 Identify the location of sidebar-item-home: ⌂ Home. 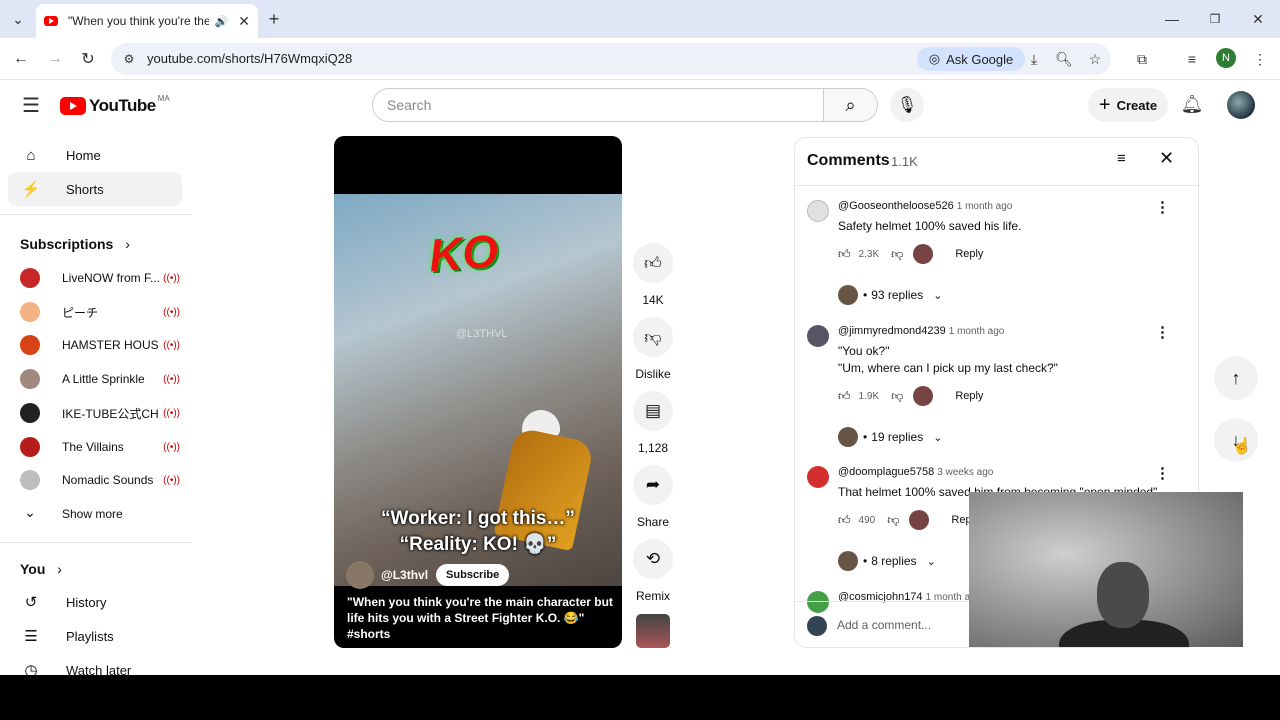
(95, 155).